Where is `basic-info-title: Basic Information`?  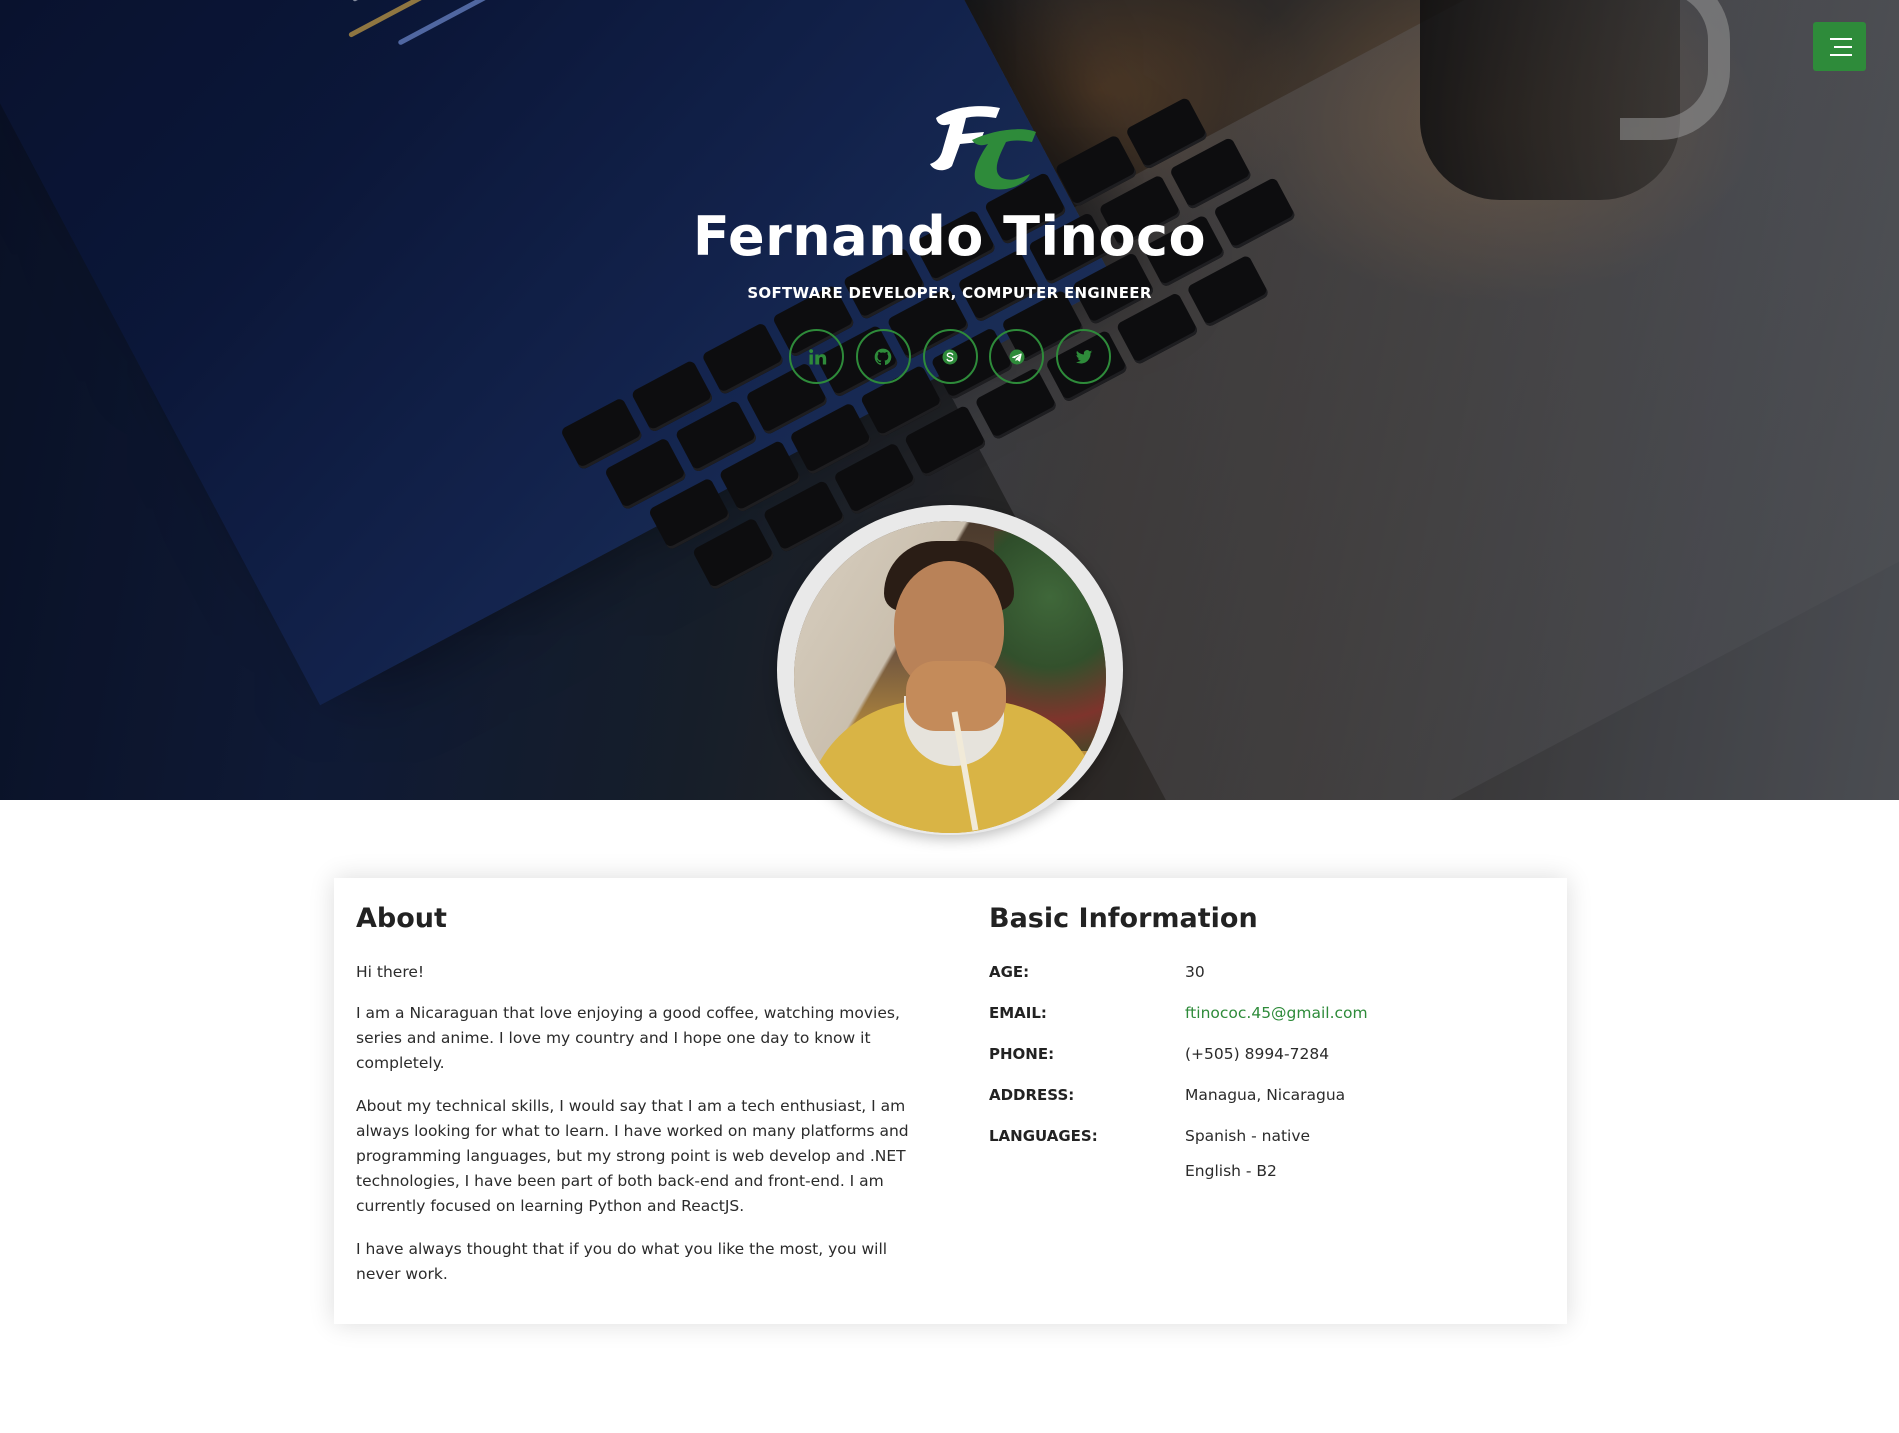 basic-info-title: Basic Information is located at coordinates (1123, 918).